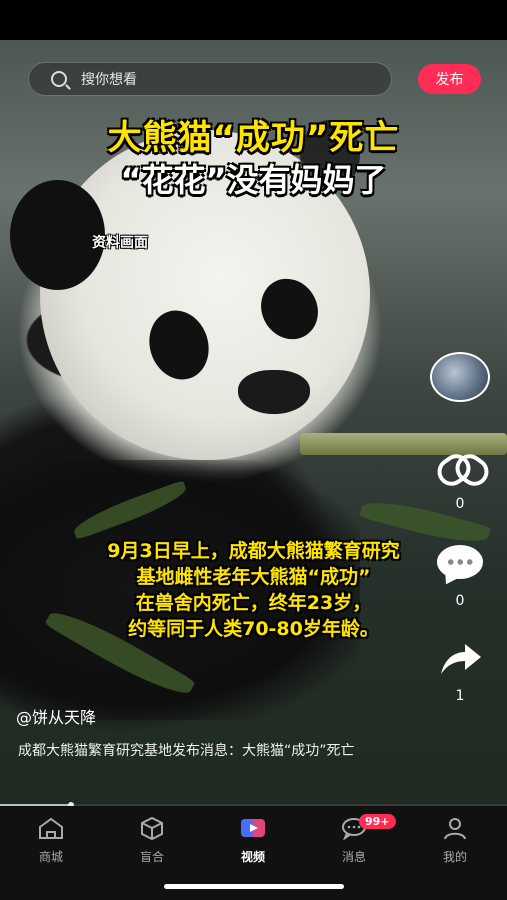 This screenshot has height=900, width=507. I want to click on video-headline-line1: 大熊猫“成功”死亡, so click(253, 138).